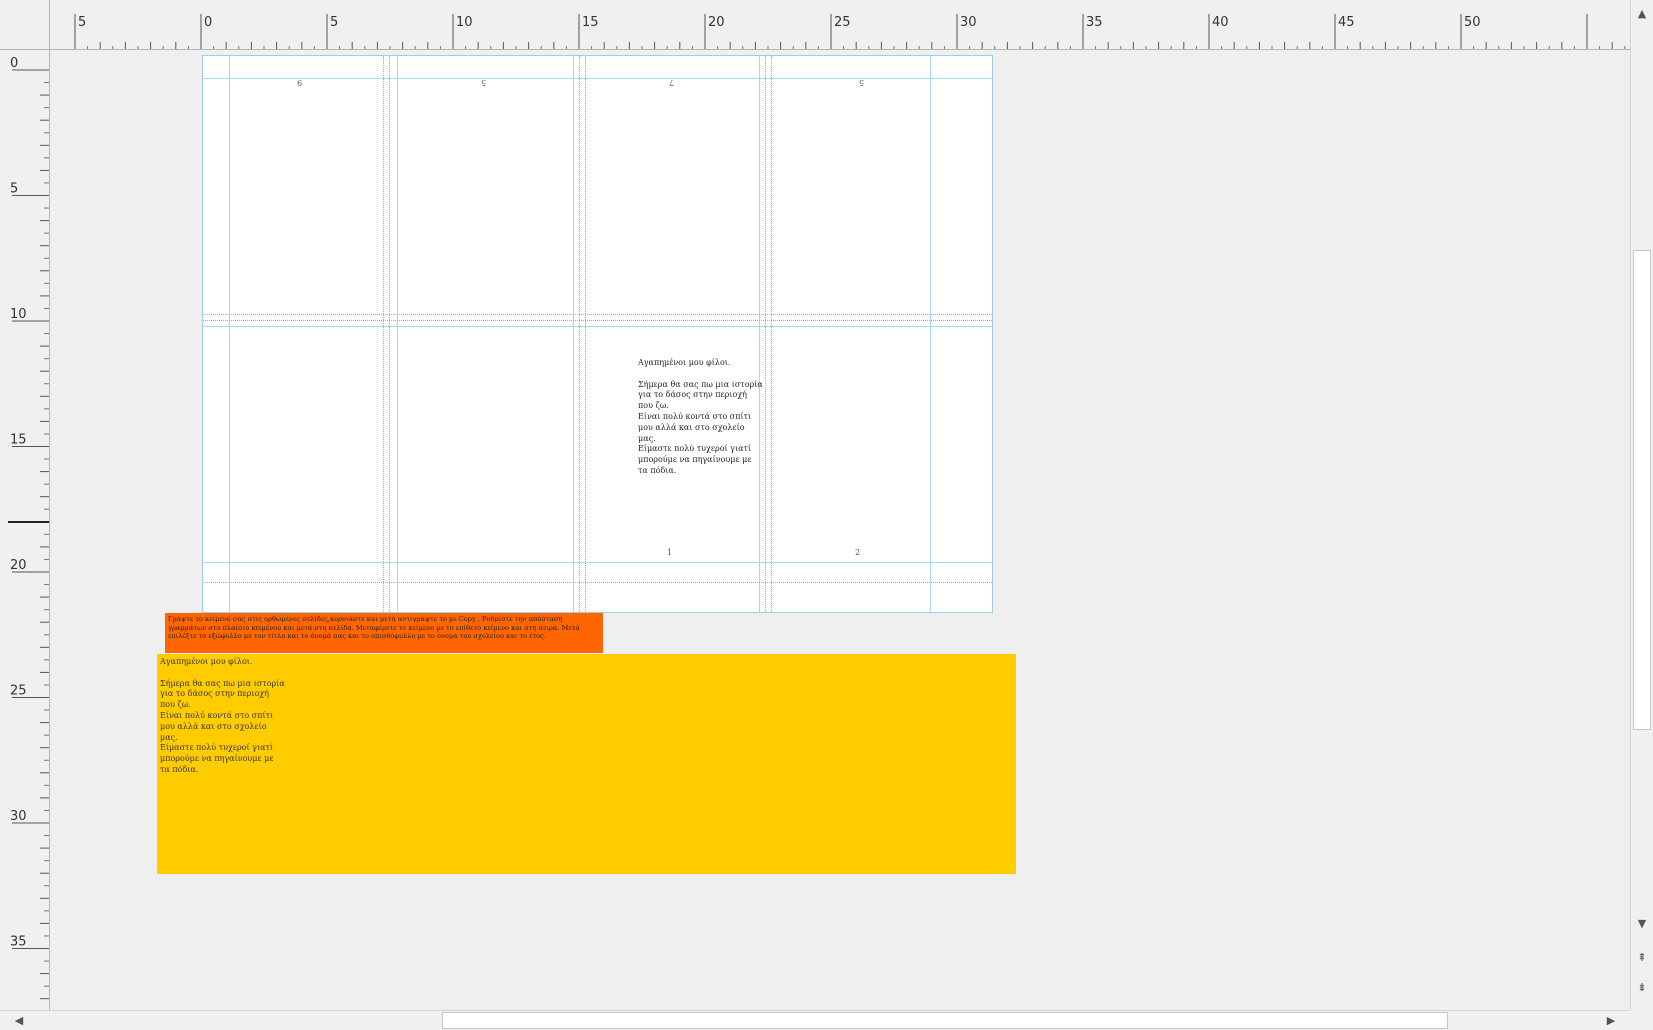 Image resolution: width=1653 pixels, height=1030 pixels. I want to click on page-number: 7, so click(672, 82).